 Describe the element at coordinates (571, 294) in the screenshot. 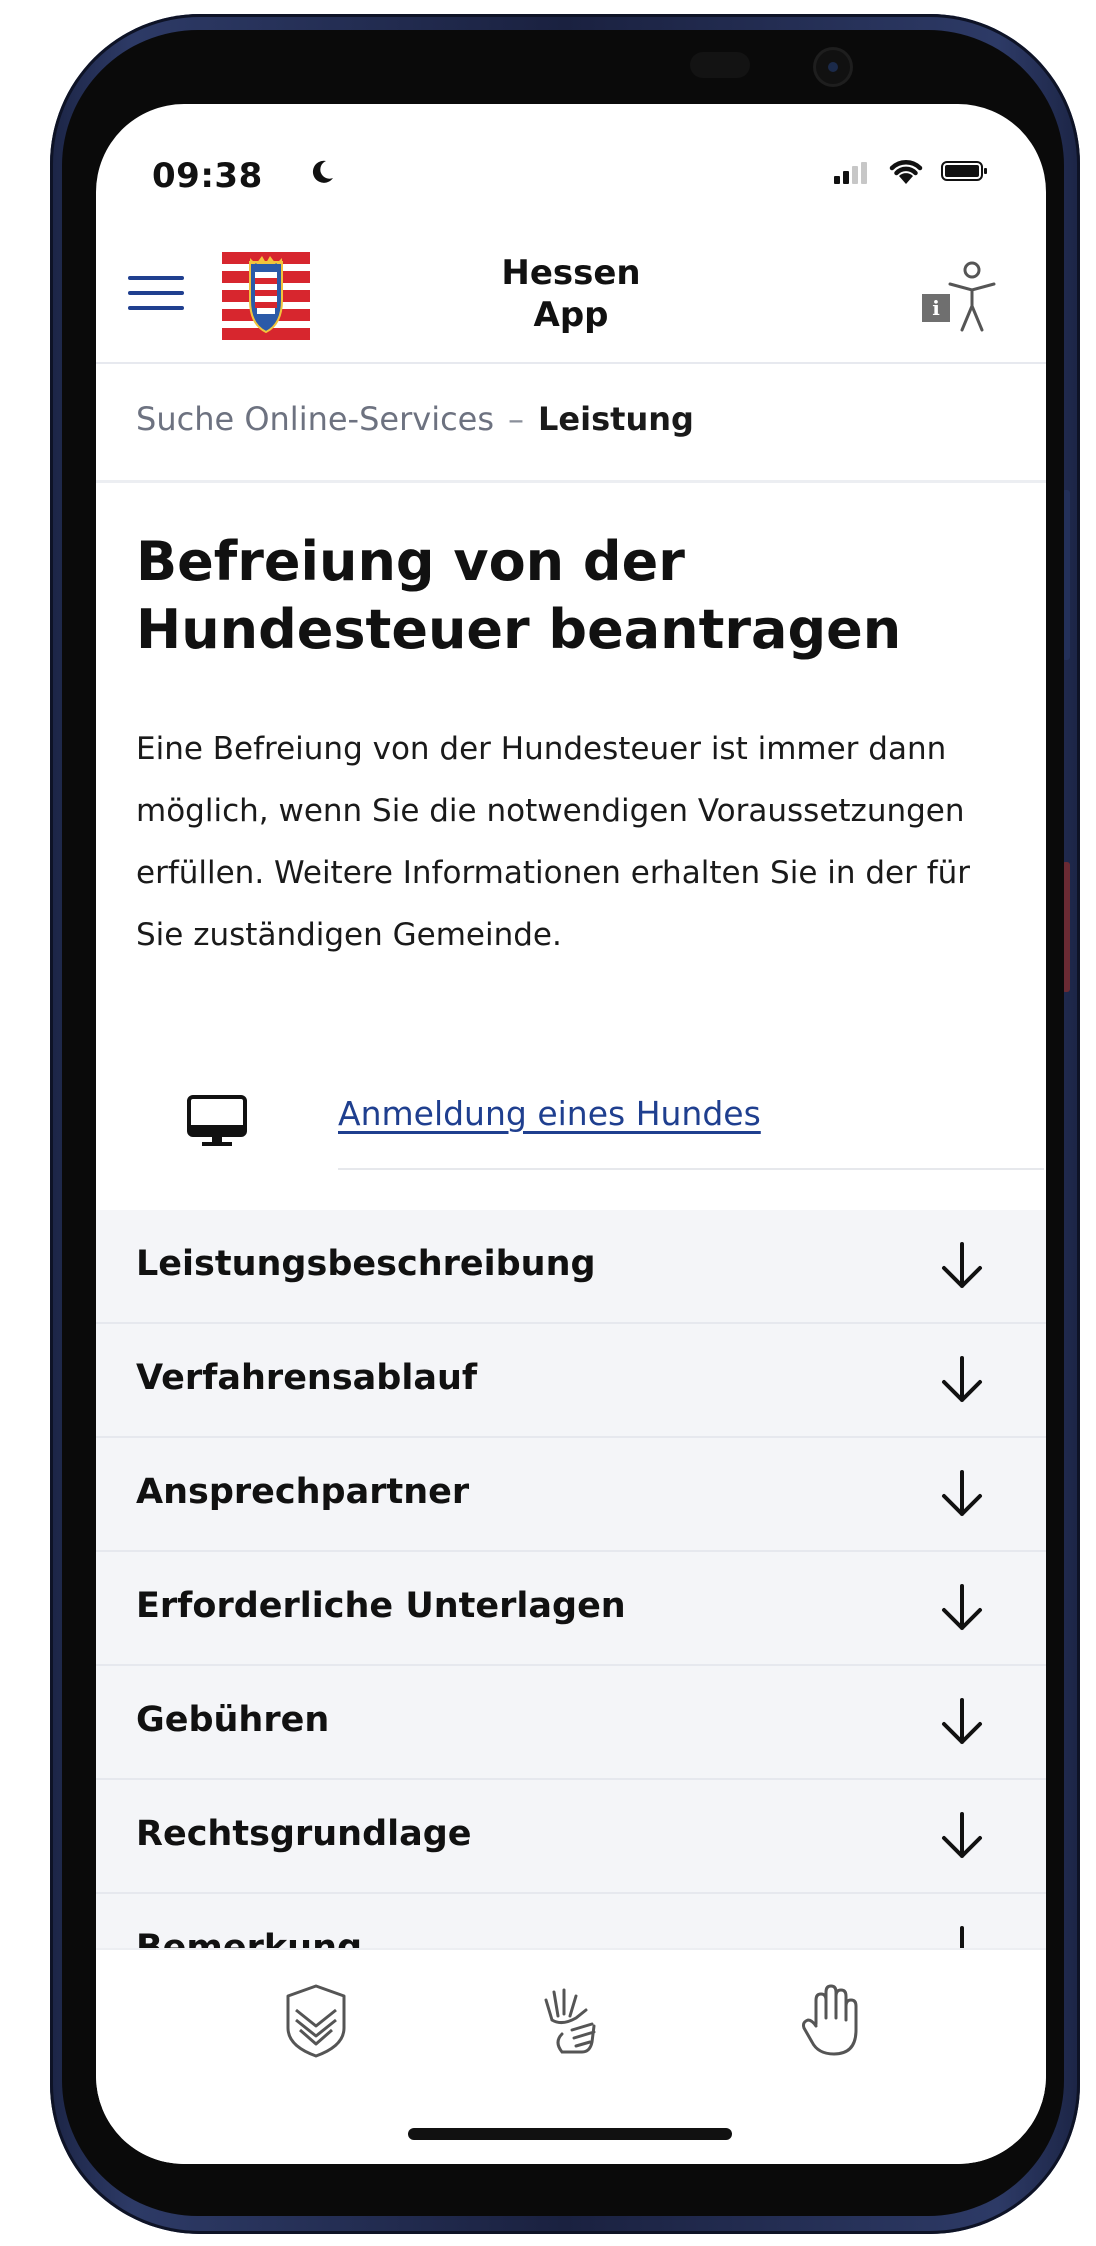

I see `app-title: Hessen App` at that location.